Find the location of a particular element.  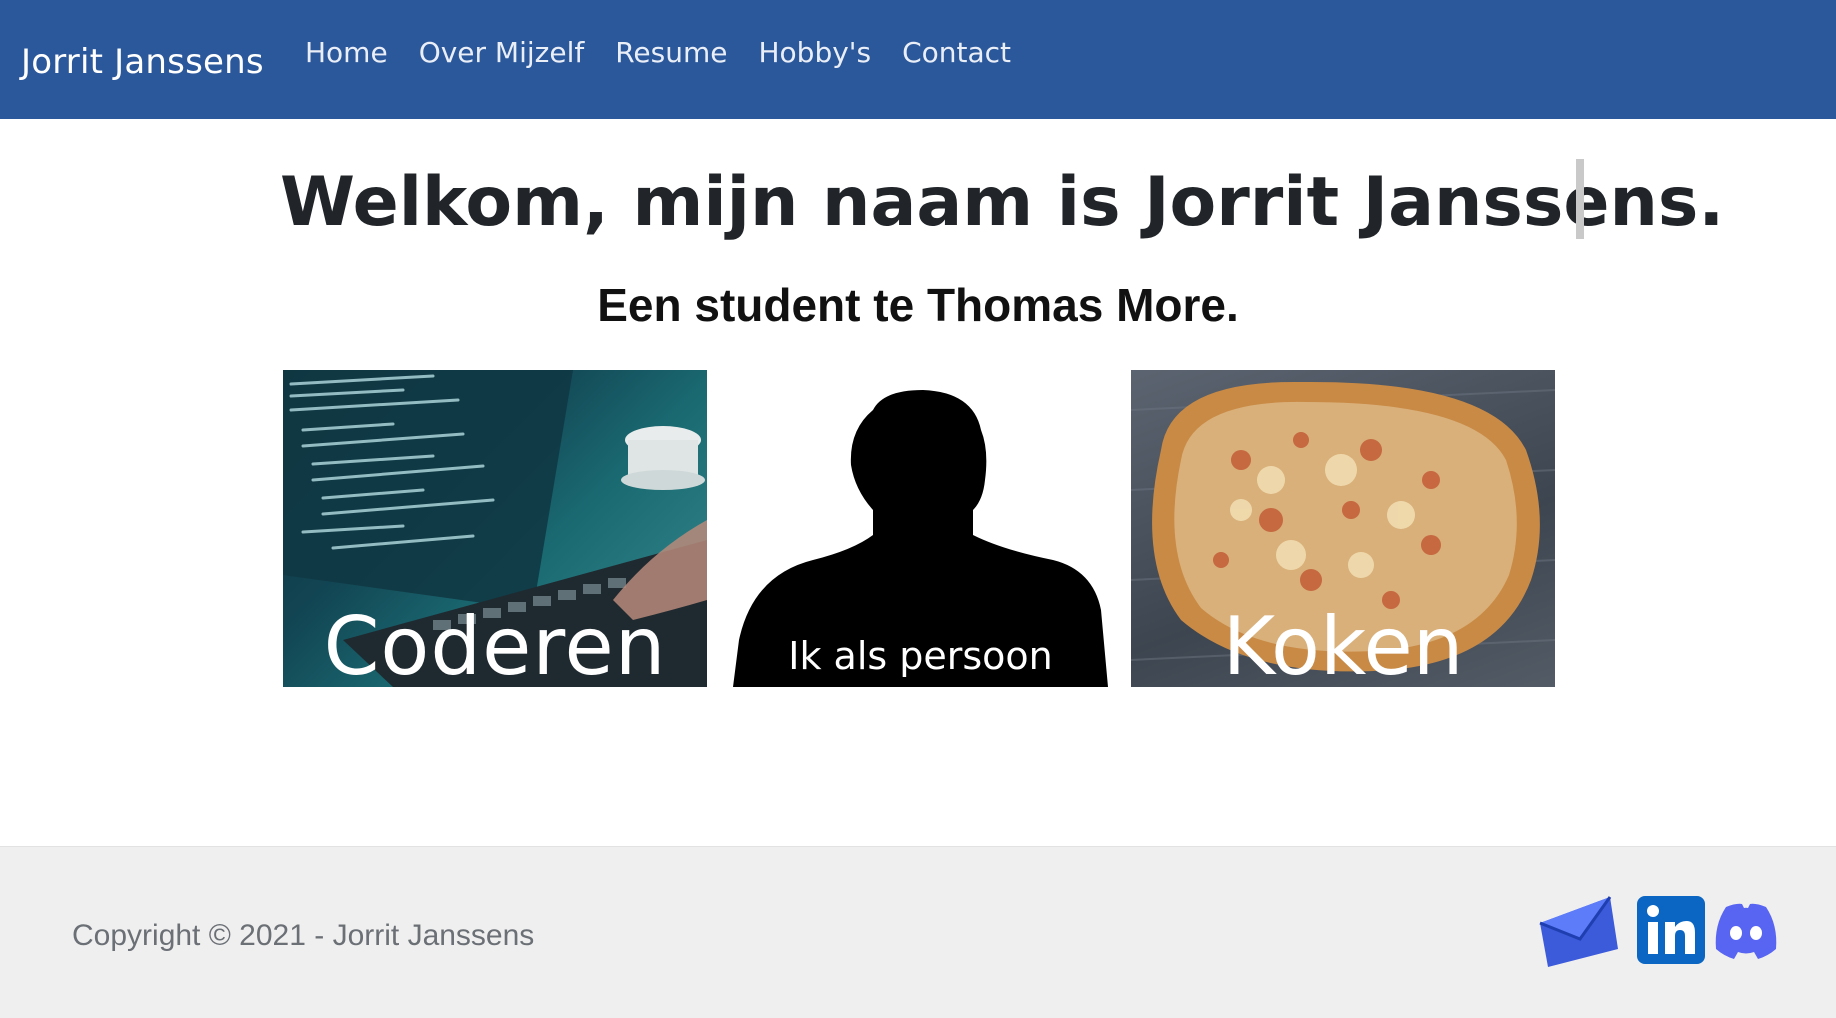

card-label-ik-als-persoon: Ik als persoon is located at coordinates (920, 656).